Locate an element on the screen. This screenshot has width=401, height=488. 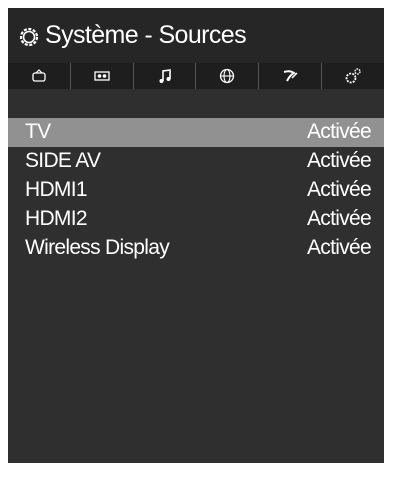
music-note-icon is located at coordinates (165, 76).